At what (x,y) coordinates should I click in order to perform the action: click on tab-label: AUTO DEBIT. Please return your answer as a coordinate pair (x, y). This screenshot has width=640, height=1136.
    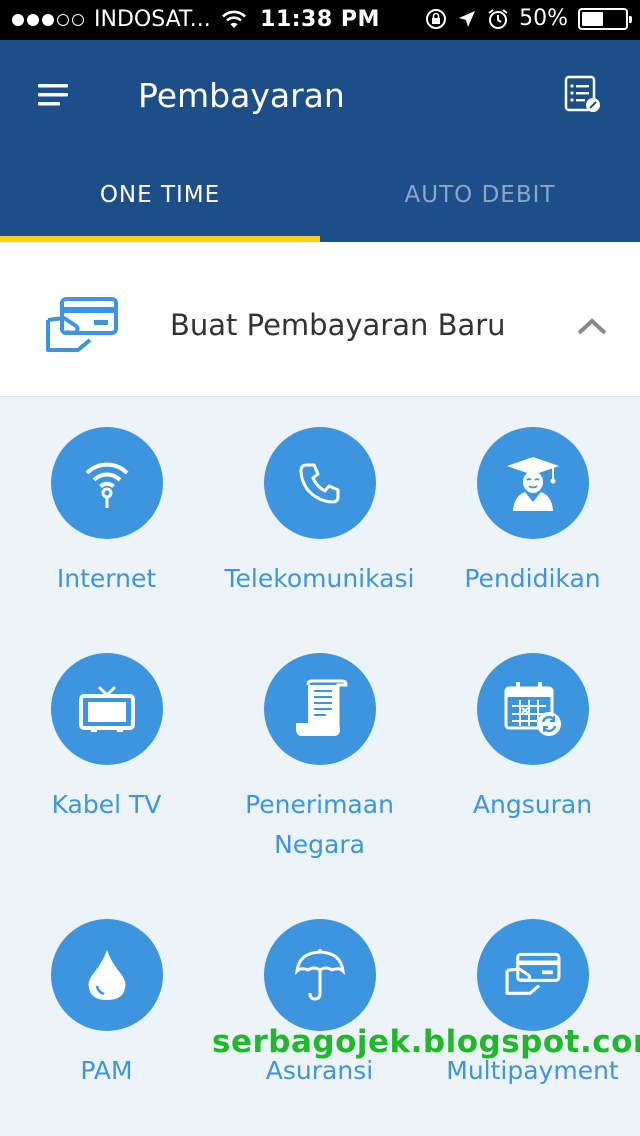
    Looking at the image, I should click on (480, 195).